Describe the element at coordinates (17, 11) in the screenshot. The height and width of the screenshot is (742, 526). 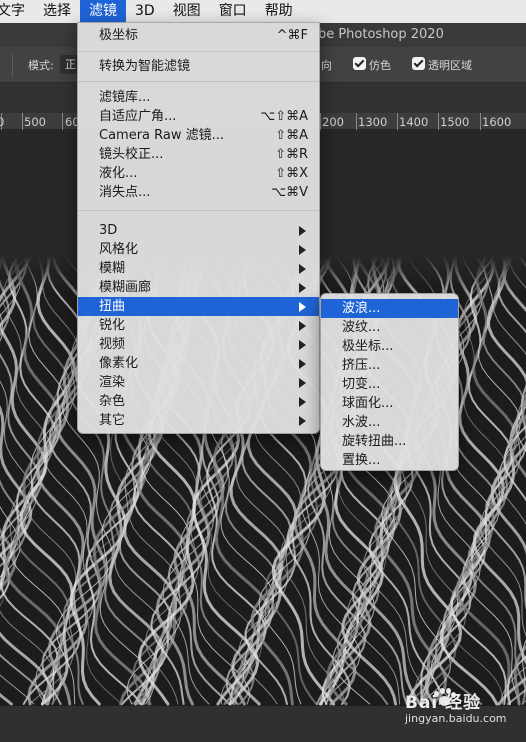
I see `menu-type: 文字` at that location.